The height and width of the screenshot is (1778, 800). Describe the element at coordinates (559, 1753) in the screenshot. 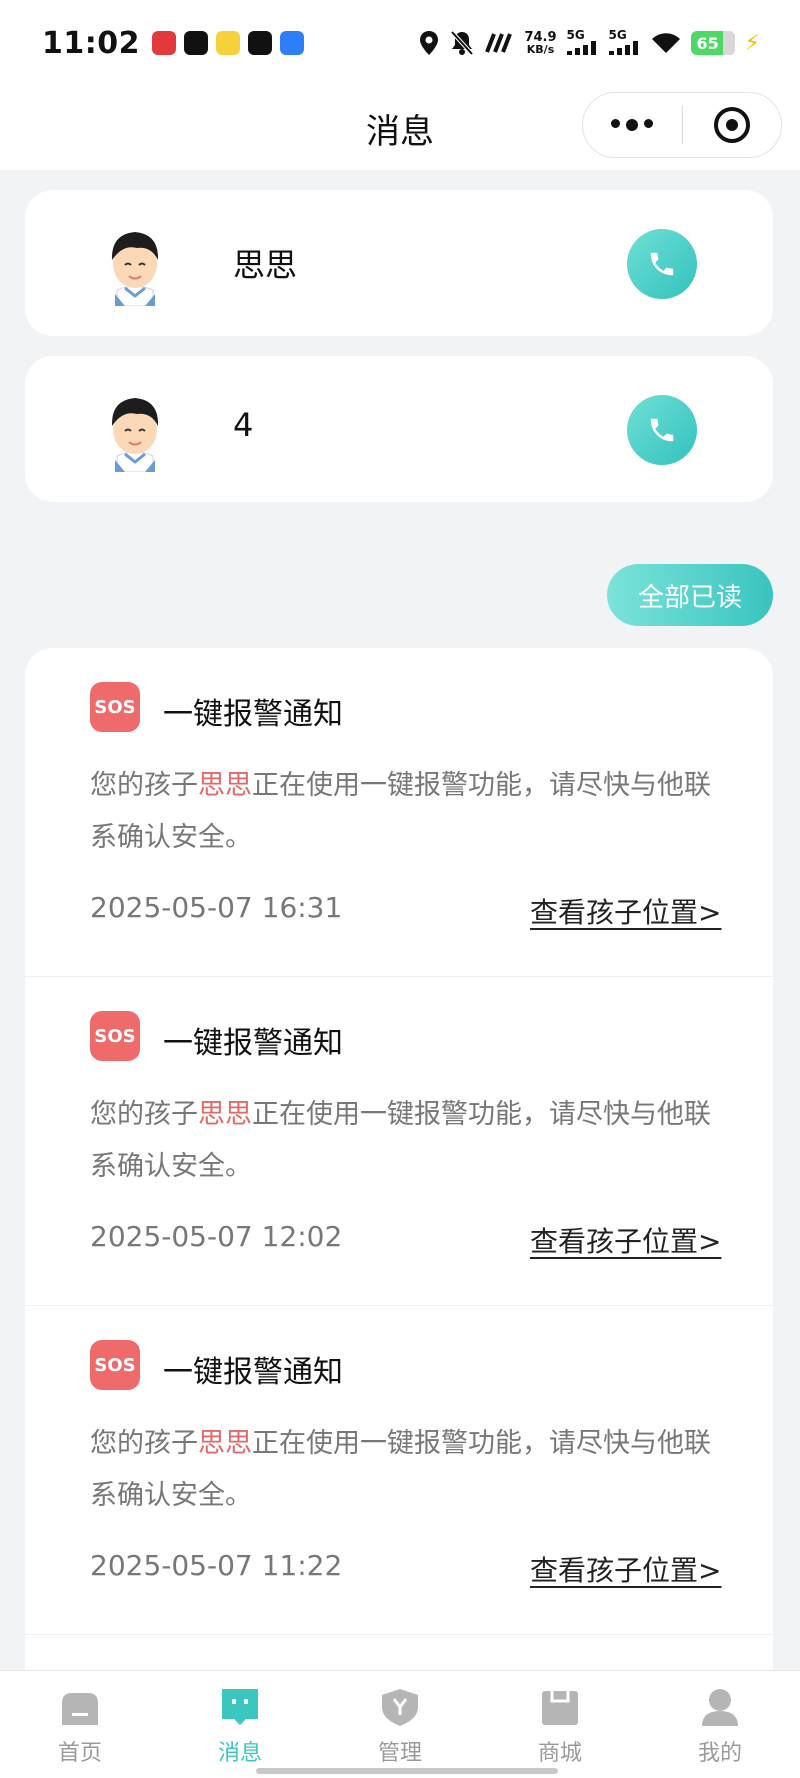

I see `tab-label: 商城` at that location.